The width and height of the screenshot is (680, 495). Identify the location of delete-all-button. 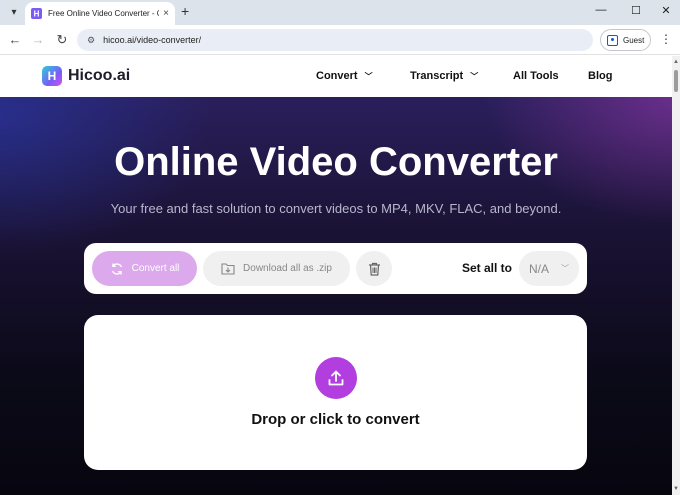
(374, 268).